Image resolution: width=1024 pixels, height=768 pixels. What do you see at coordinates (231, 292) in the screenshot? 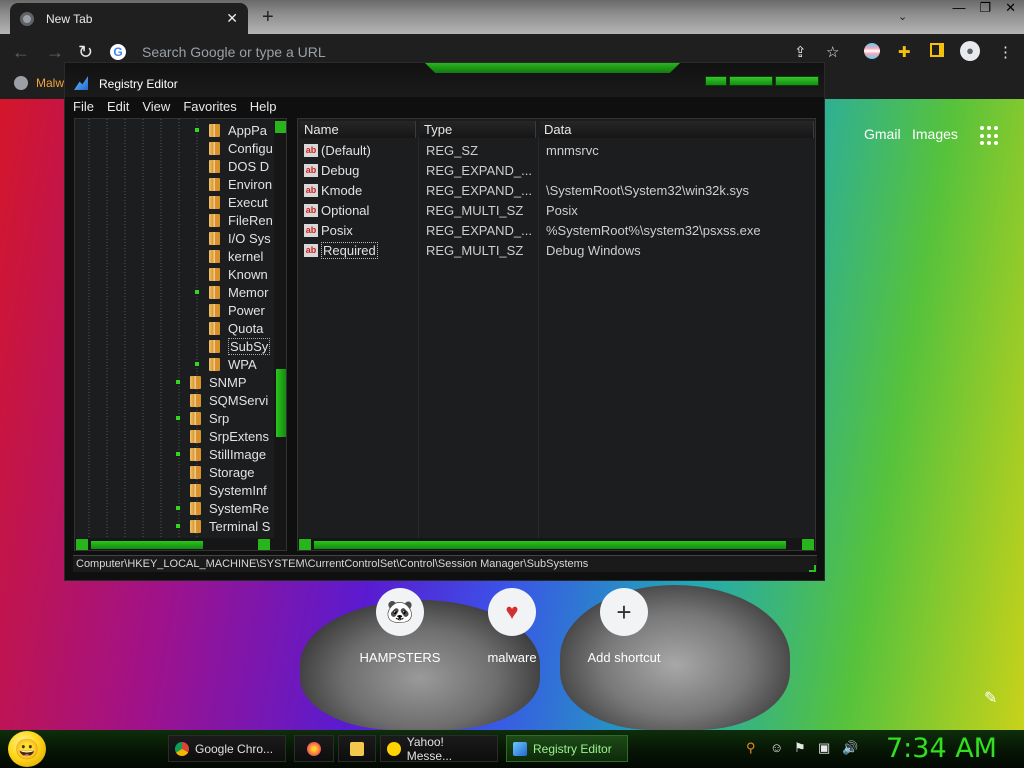
I see `tree-item: Memor` at bounding box center [231, 292].